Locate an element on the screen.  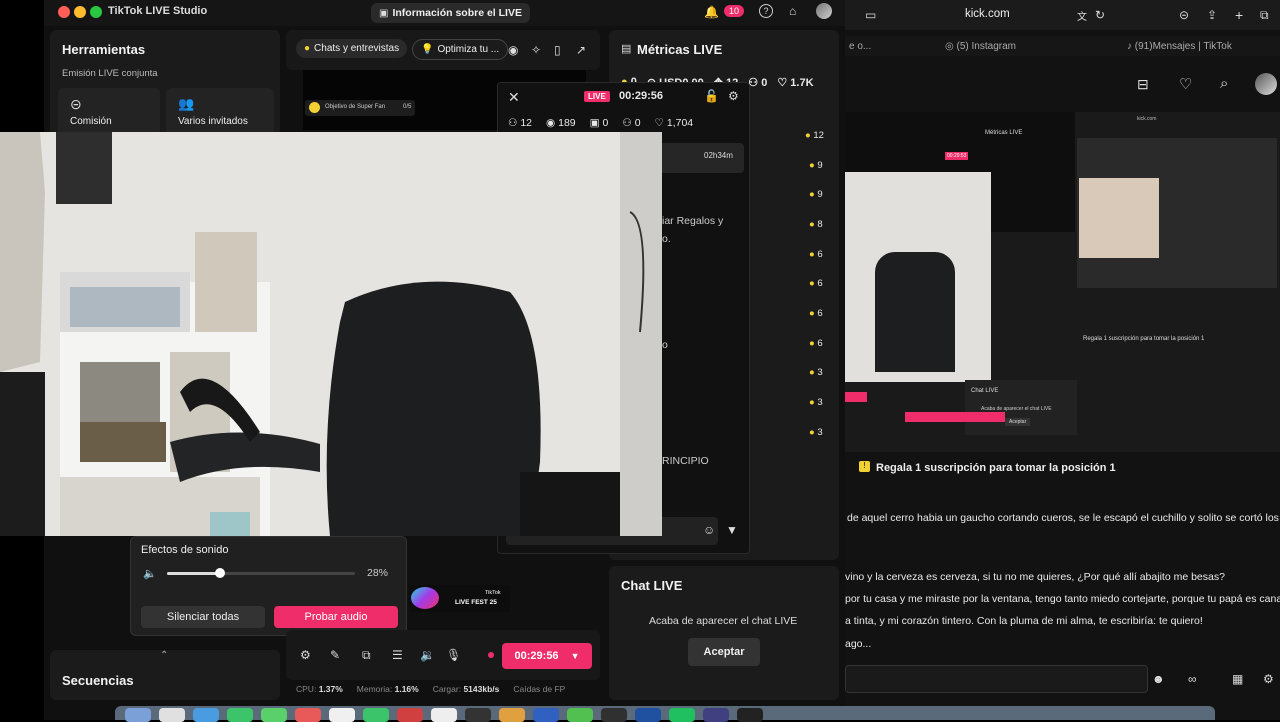
tool-commission: ⊝ Comisión is located at coordinates (109, 112).